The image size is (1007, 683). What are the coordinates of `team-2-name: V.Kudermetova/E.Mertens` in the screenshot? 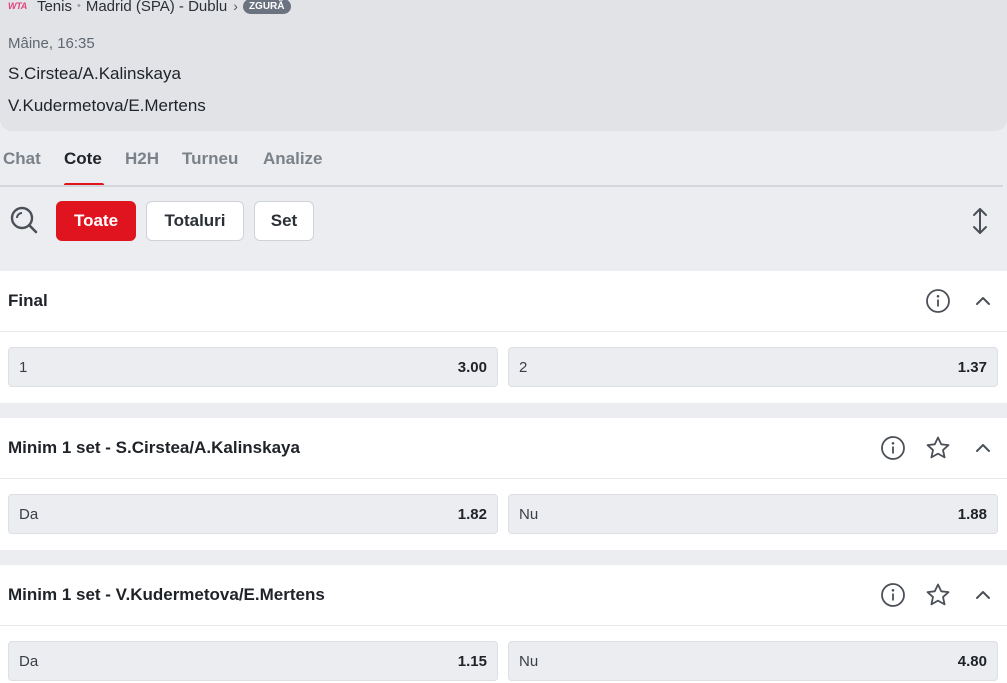 It's located at (107, 105).